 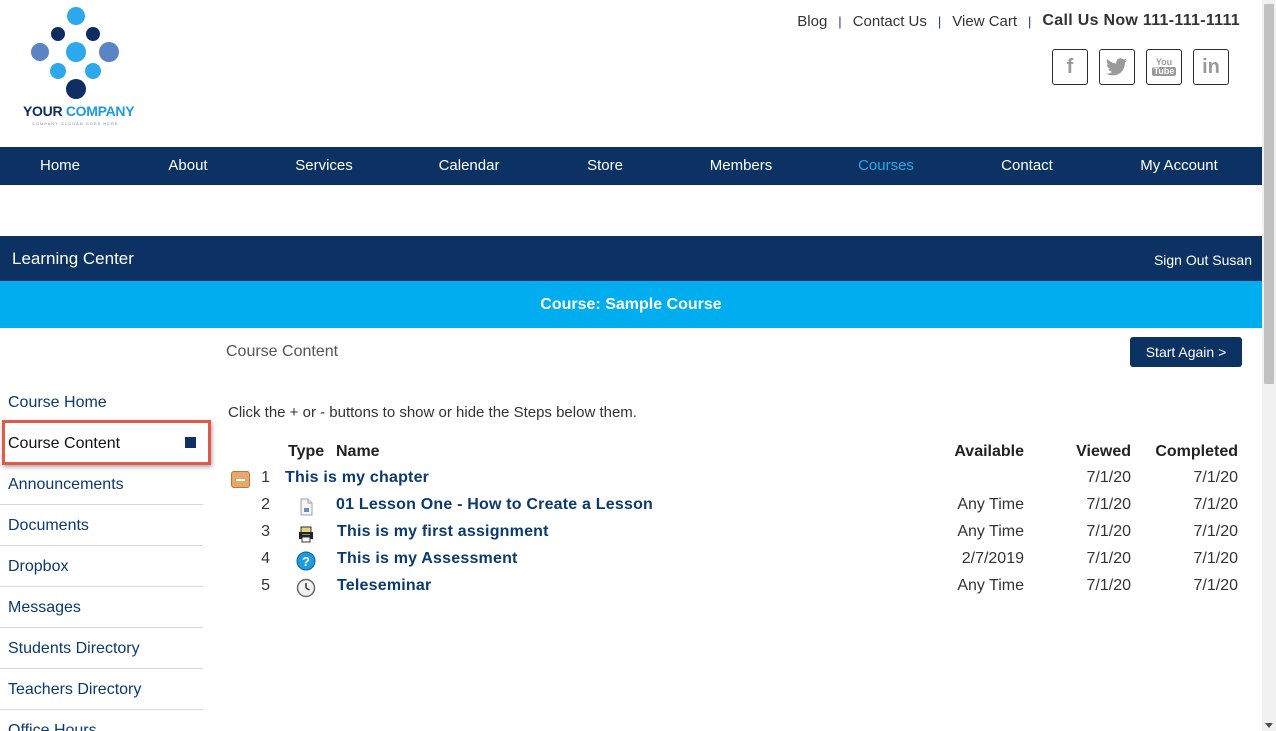 What do you see at coordinates (469, 166) in the screenshot?
I see `nav-calendar: Calendar` at bounding box center [469, 166].